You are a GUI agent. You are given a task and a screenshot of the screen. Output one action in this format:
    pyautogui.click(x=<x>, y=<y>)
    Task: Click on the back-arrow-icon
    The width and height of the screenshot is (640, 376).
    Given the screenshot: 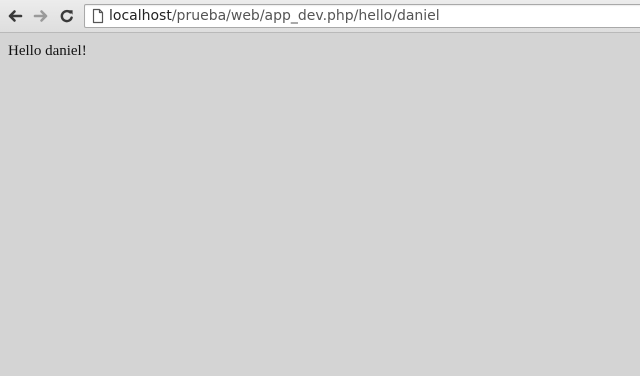 What is the action you would take?
    pyautogui.click(x=15, y=16)
    